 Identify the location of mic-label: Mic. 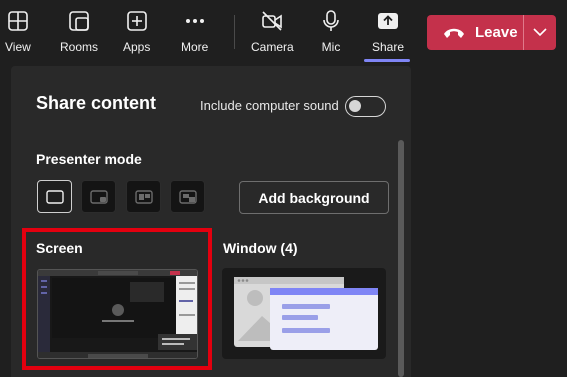
(331, 47).